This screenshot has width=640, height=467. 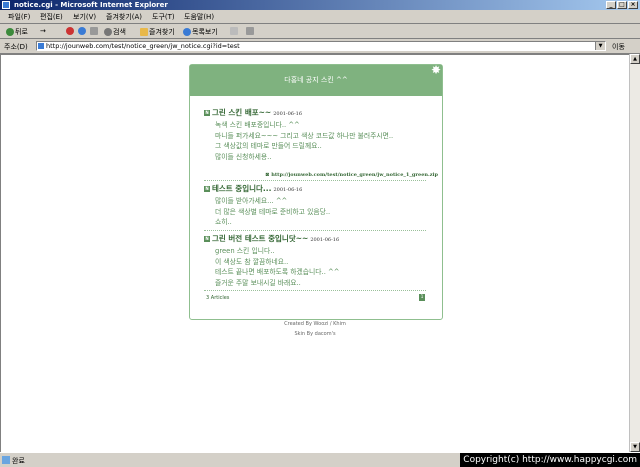 I want to click on credits-skin-by: Skin By dacom's, so click(x=315, y=334).